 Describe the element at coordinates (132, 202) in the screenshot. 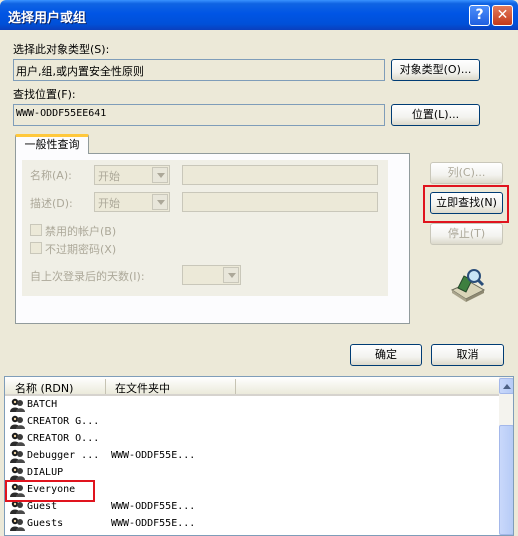

I see `description-mode-select: 开始` at that location.